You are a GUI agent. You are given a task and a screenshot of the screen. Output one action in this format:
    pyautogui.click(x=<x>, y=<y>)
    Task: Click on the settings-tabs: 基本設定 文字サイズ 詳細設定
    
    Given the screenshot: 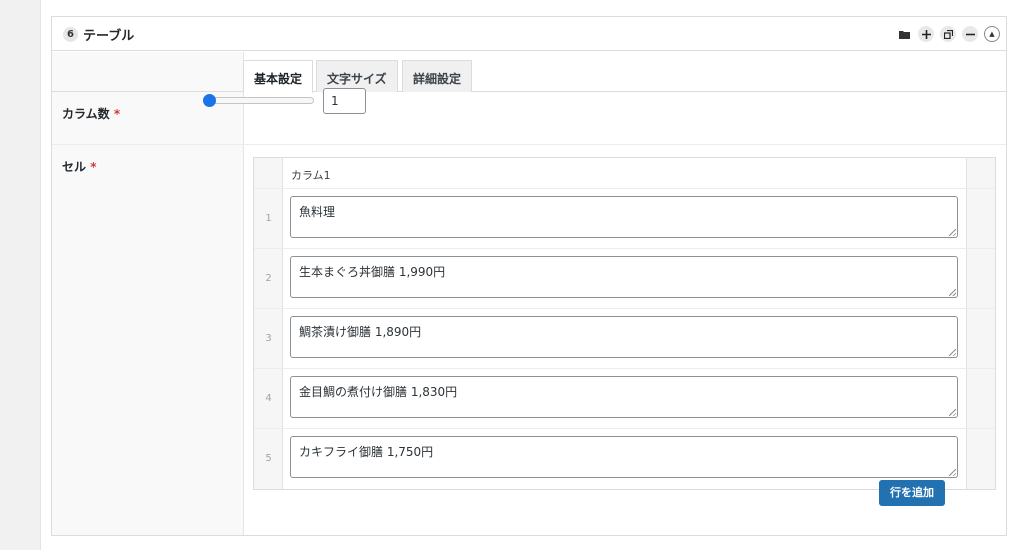 What is the action you would take?
    pyautogui.click(x=529, y=72)
    